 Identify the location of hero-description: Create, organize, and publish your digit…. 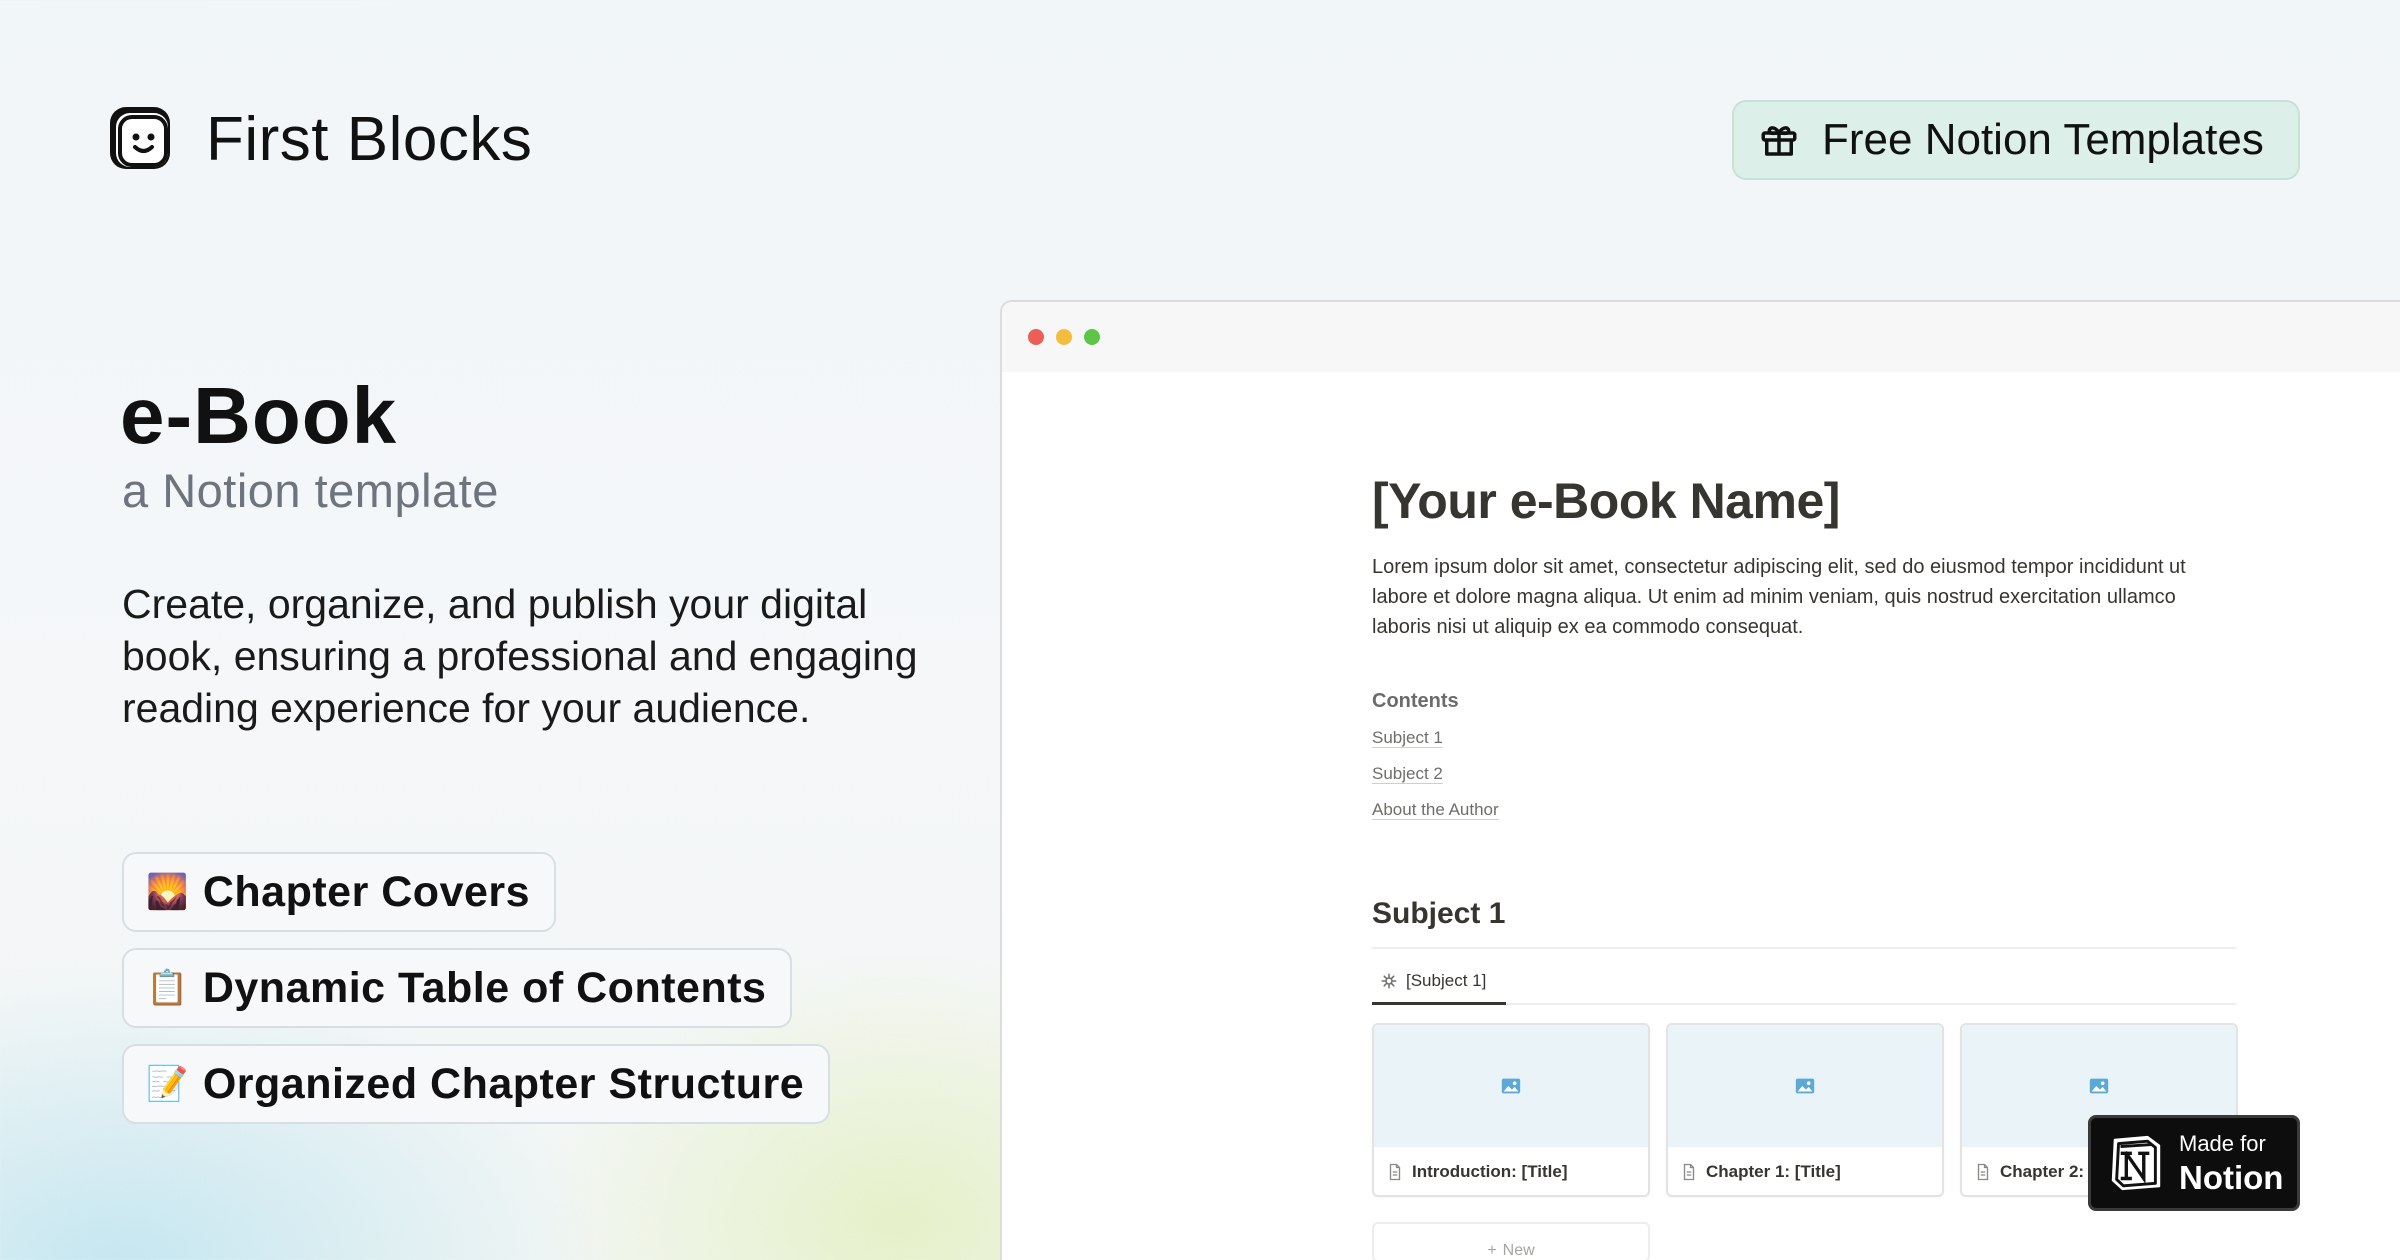
(520, 656).